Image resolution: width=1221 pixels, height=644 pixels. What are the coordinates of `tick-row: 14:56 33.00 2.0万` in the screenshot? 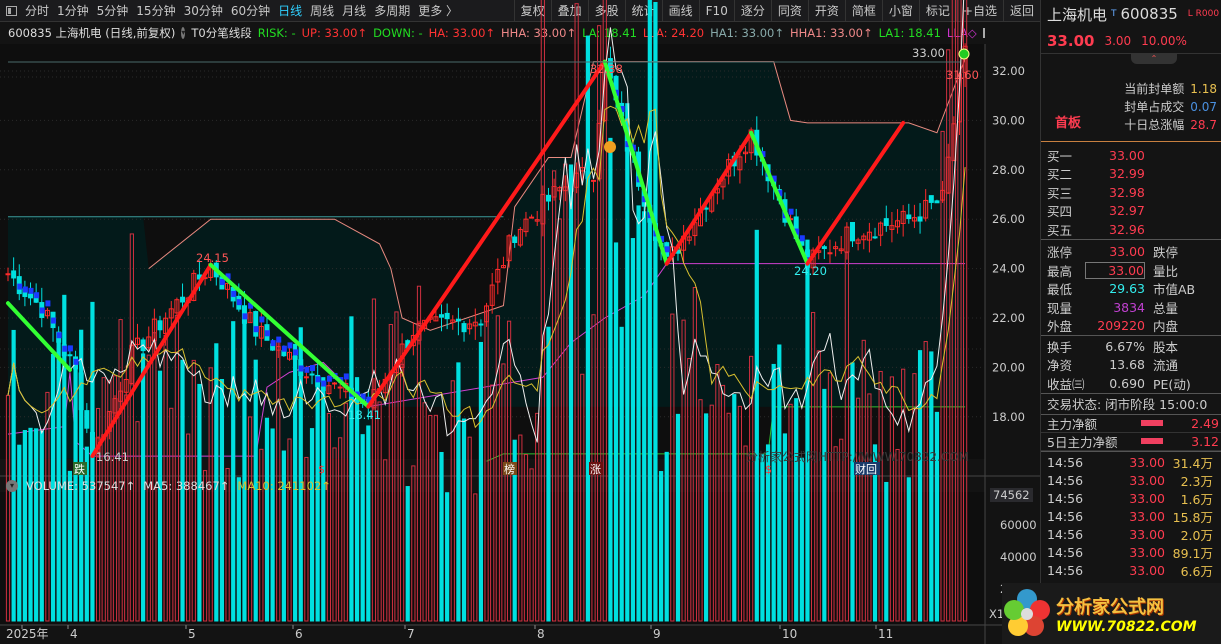 It's located at (1131, 535).